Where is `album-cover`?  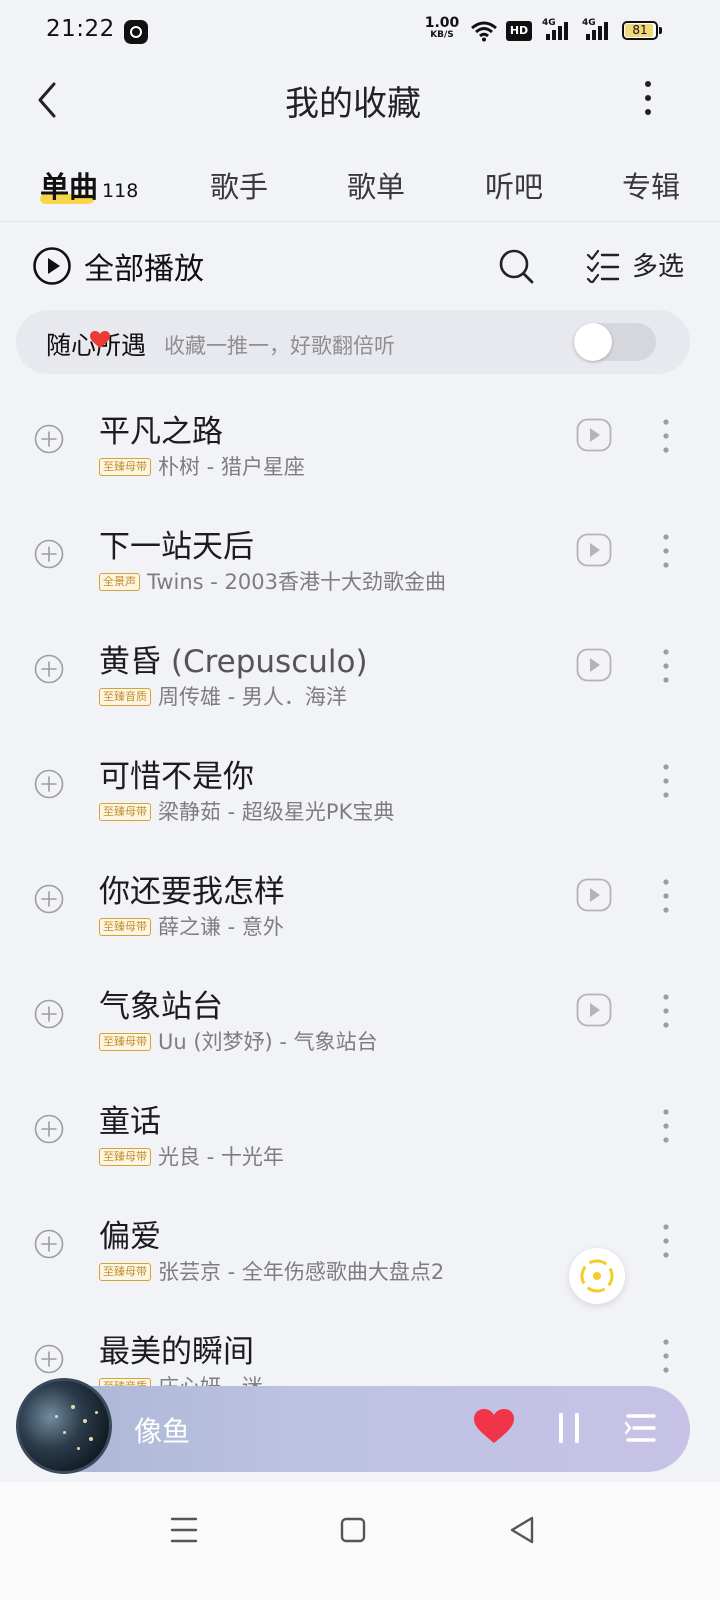 album-cover is located at coordinates (64, 1426).